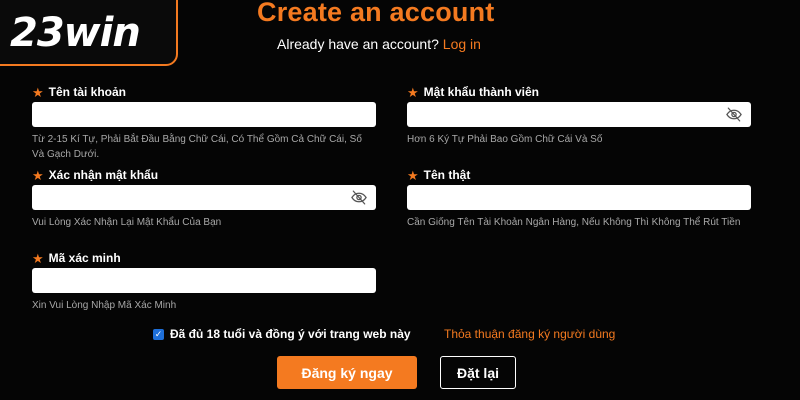 The height and width of the screenshot is (400, 800). What do you see at coordinates (204, 258) in the screenshot?
I see `verify-code-label-row: ★ Mã xác minh` at bounding box center [204, 258].